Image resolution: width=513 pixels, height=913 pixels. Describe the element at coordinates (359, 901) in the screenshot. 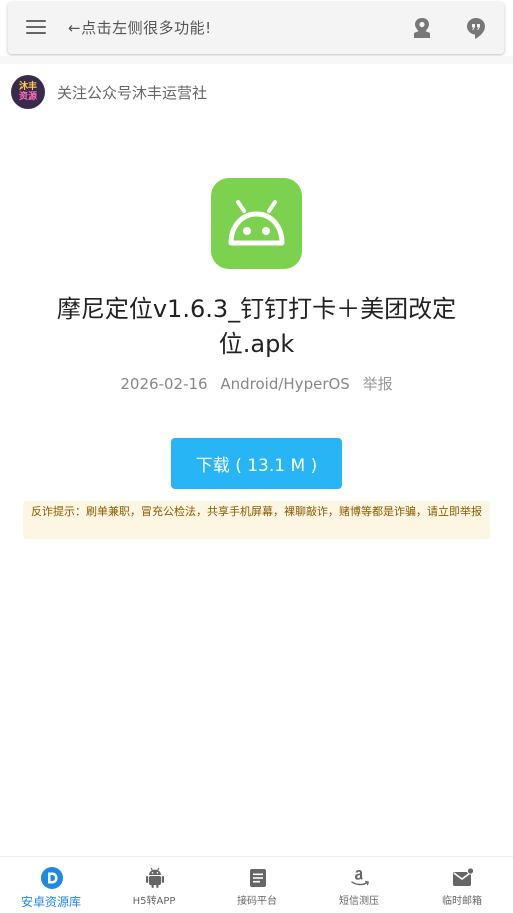

I see `nav-label: 短信测压` at that location.